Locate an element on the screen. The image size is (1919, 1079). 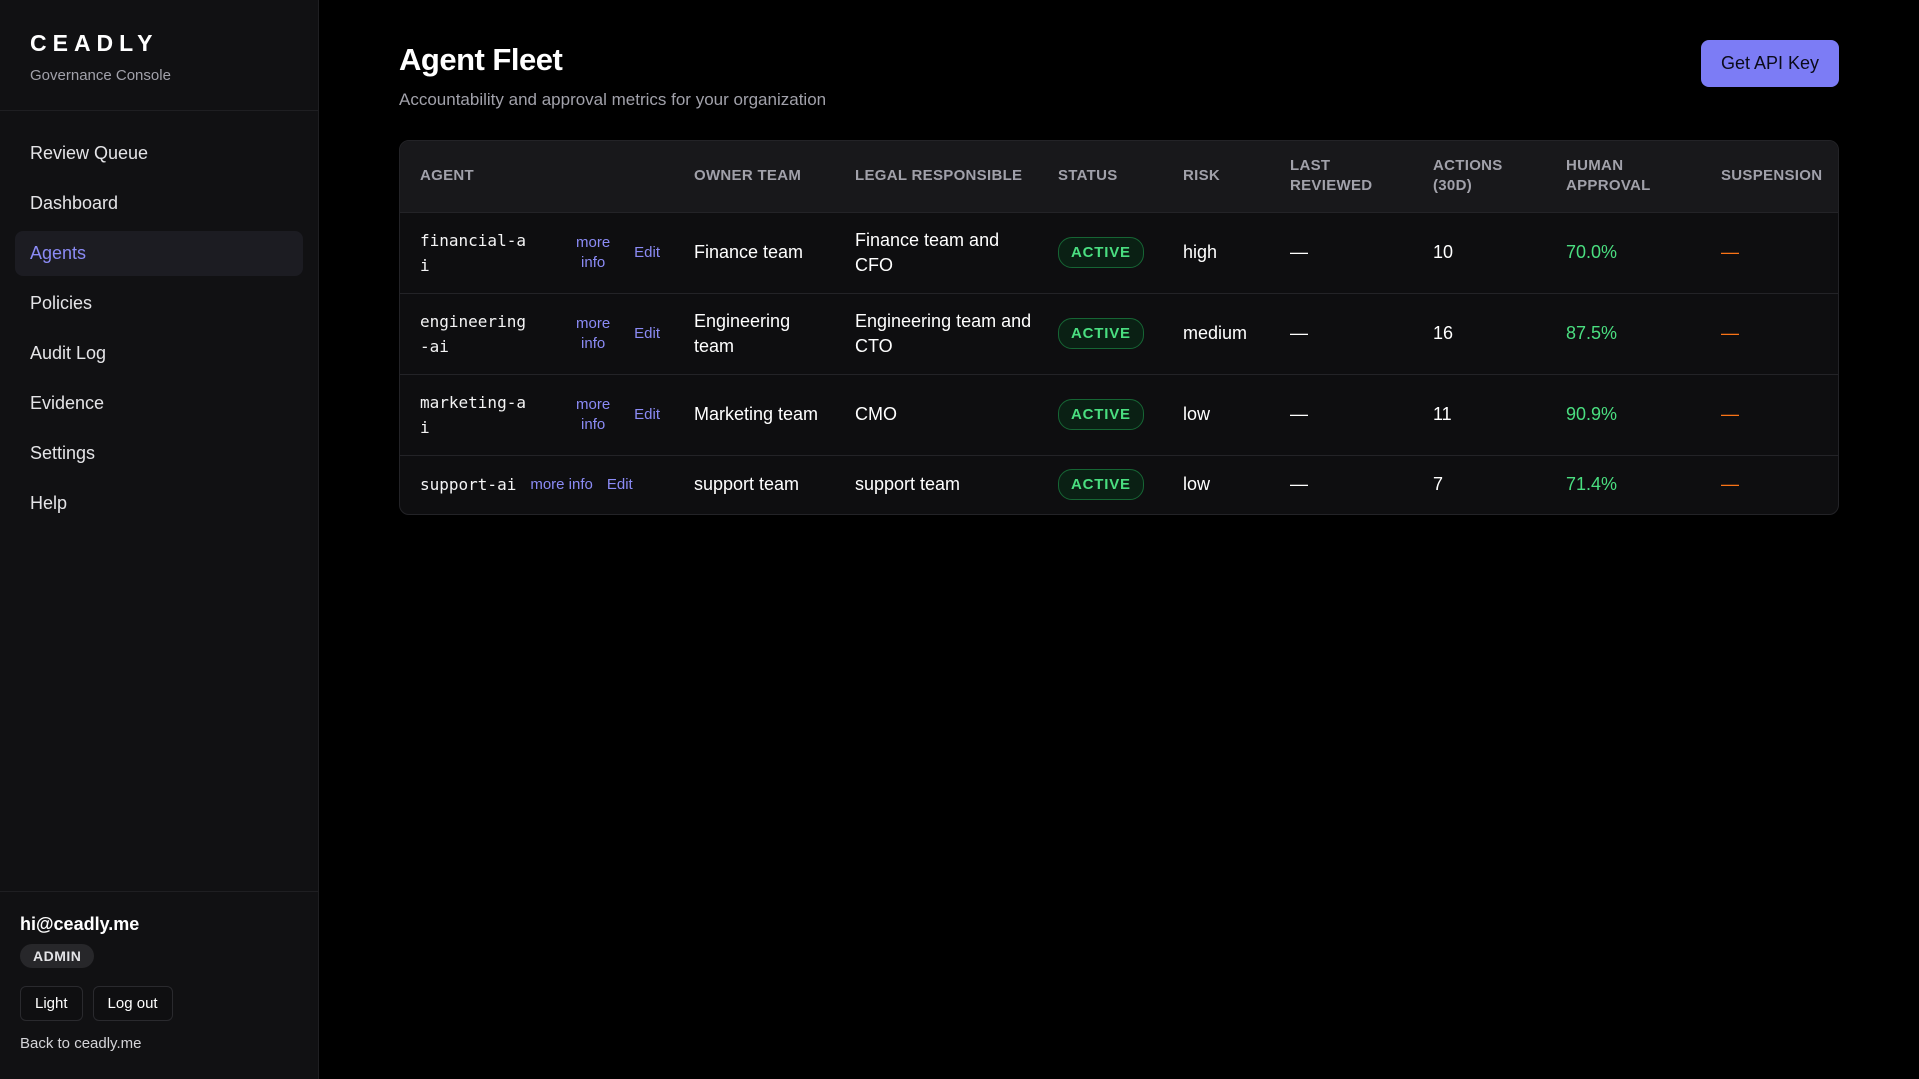
column-header-actions: ACTIONS (30D) is located at coordinates (1479, 176).